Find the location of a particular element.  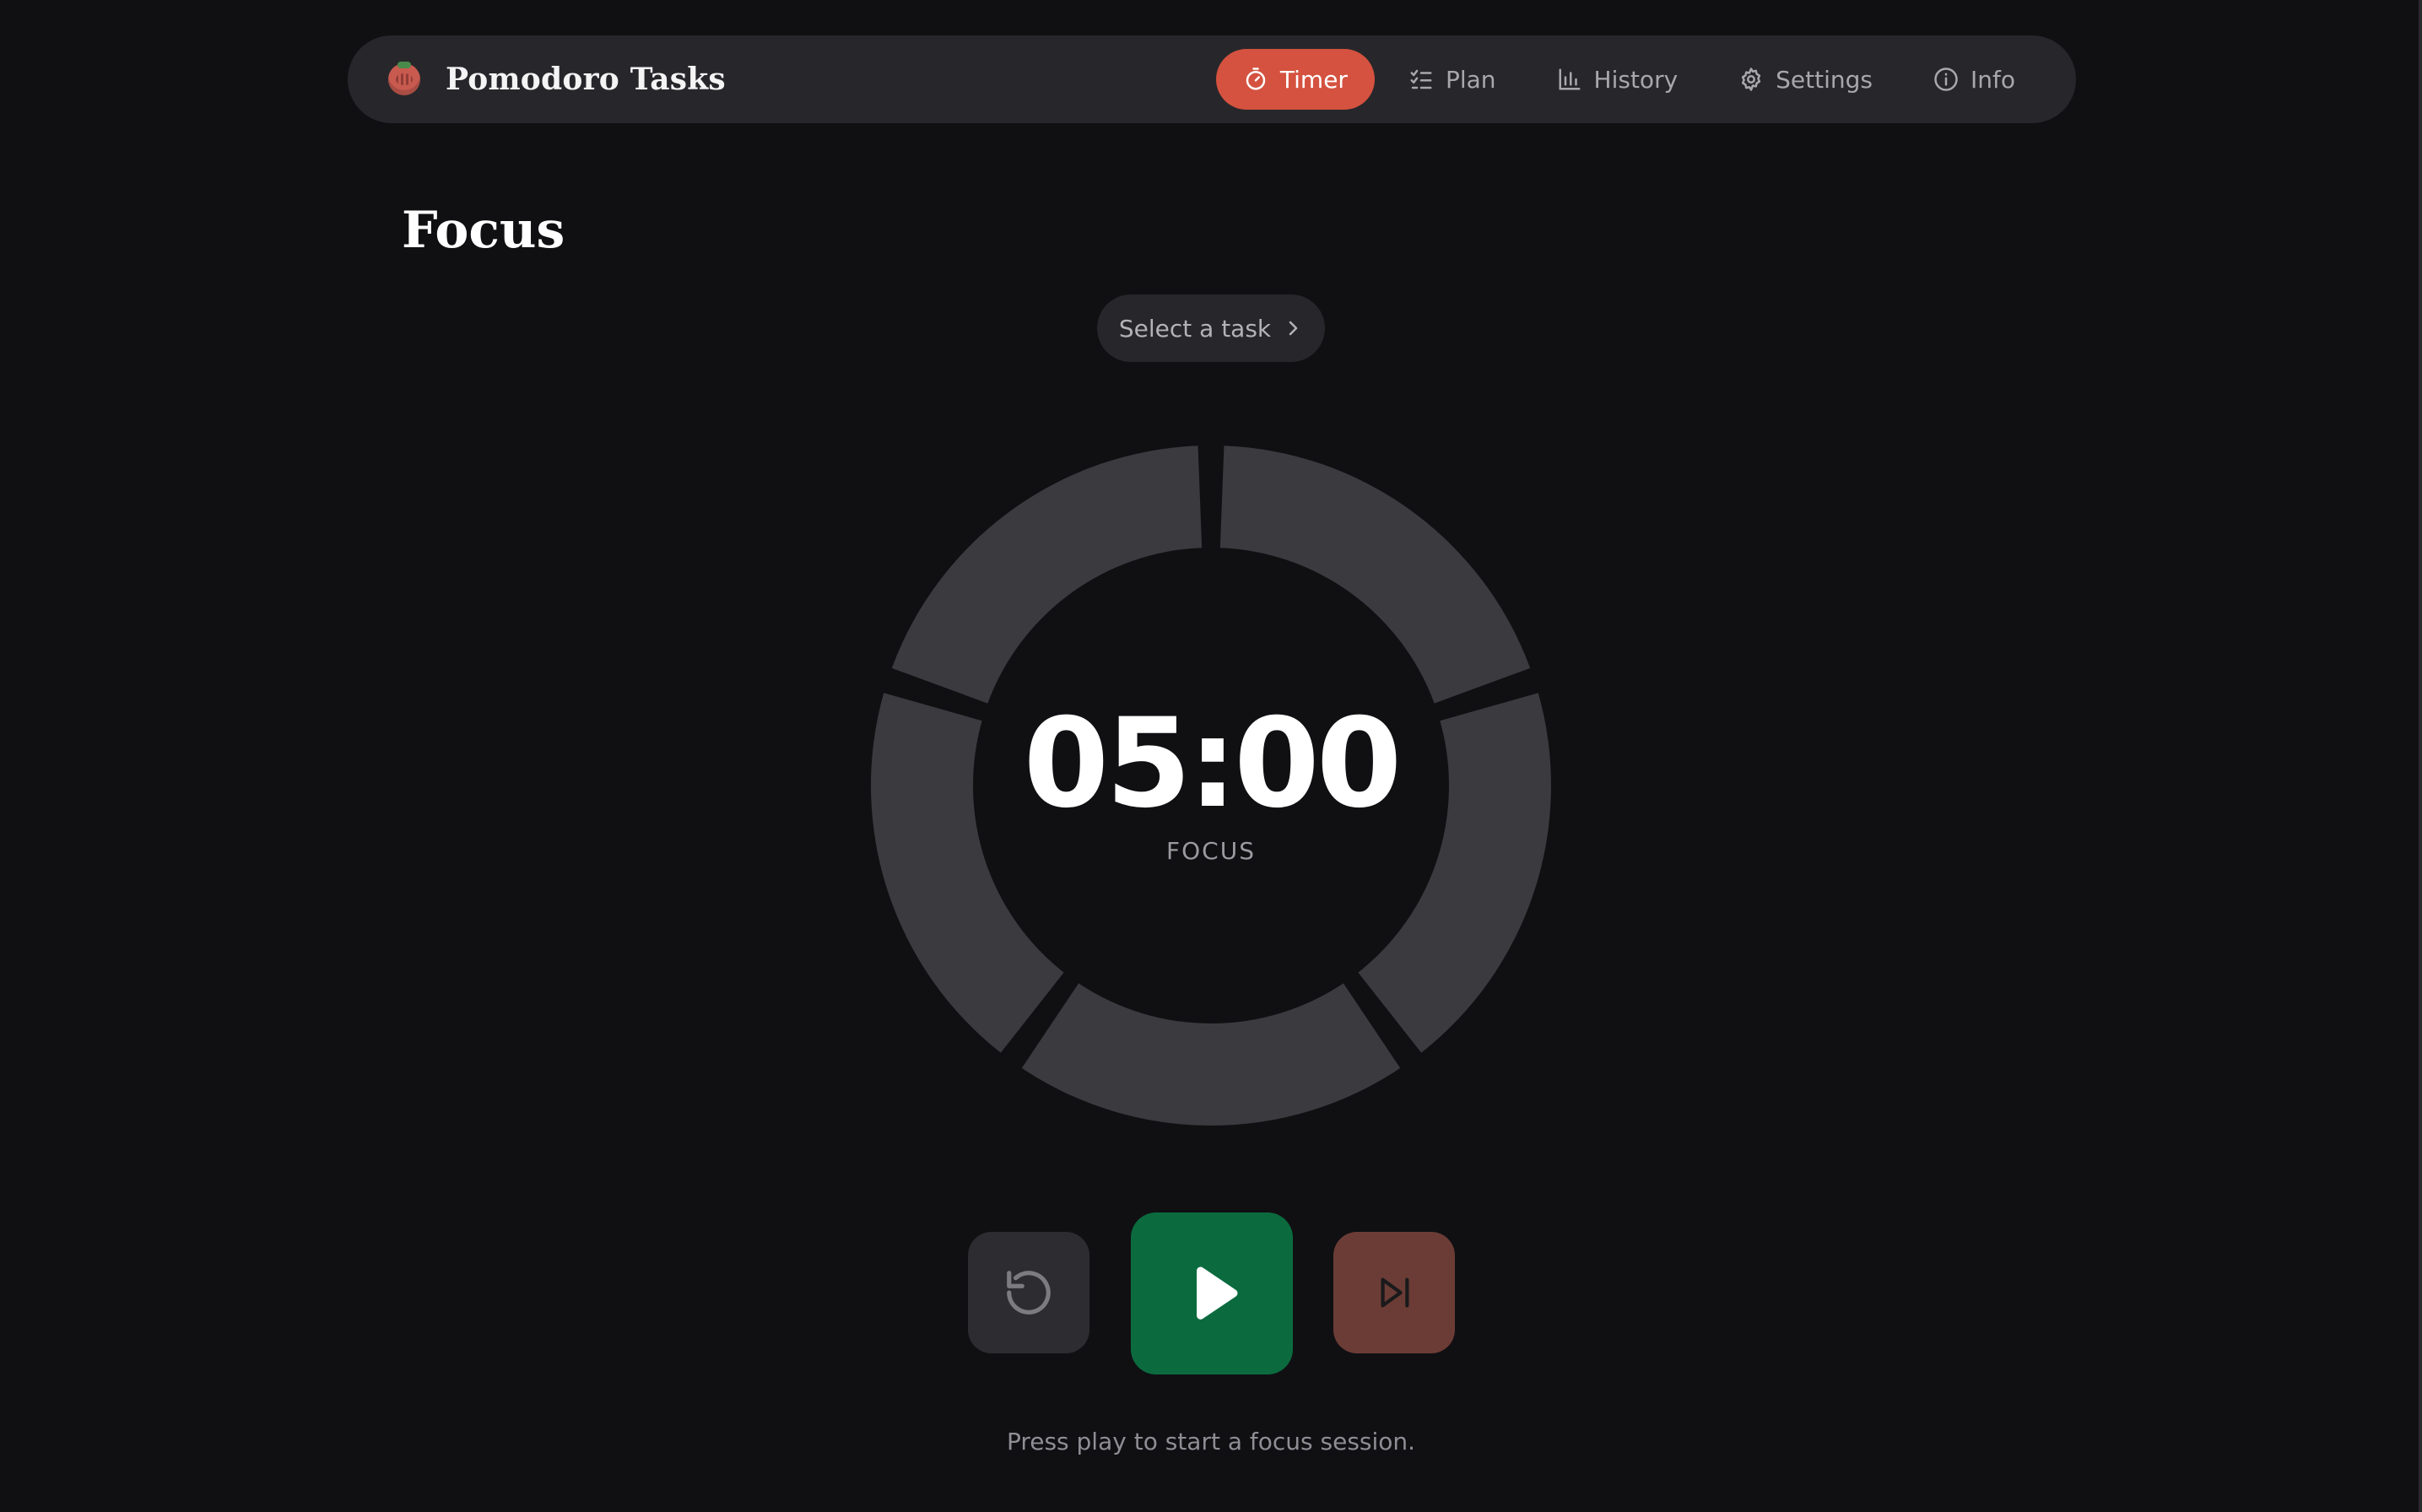

play-button is located at coordinates (1212, 1293).